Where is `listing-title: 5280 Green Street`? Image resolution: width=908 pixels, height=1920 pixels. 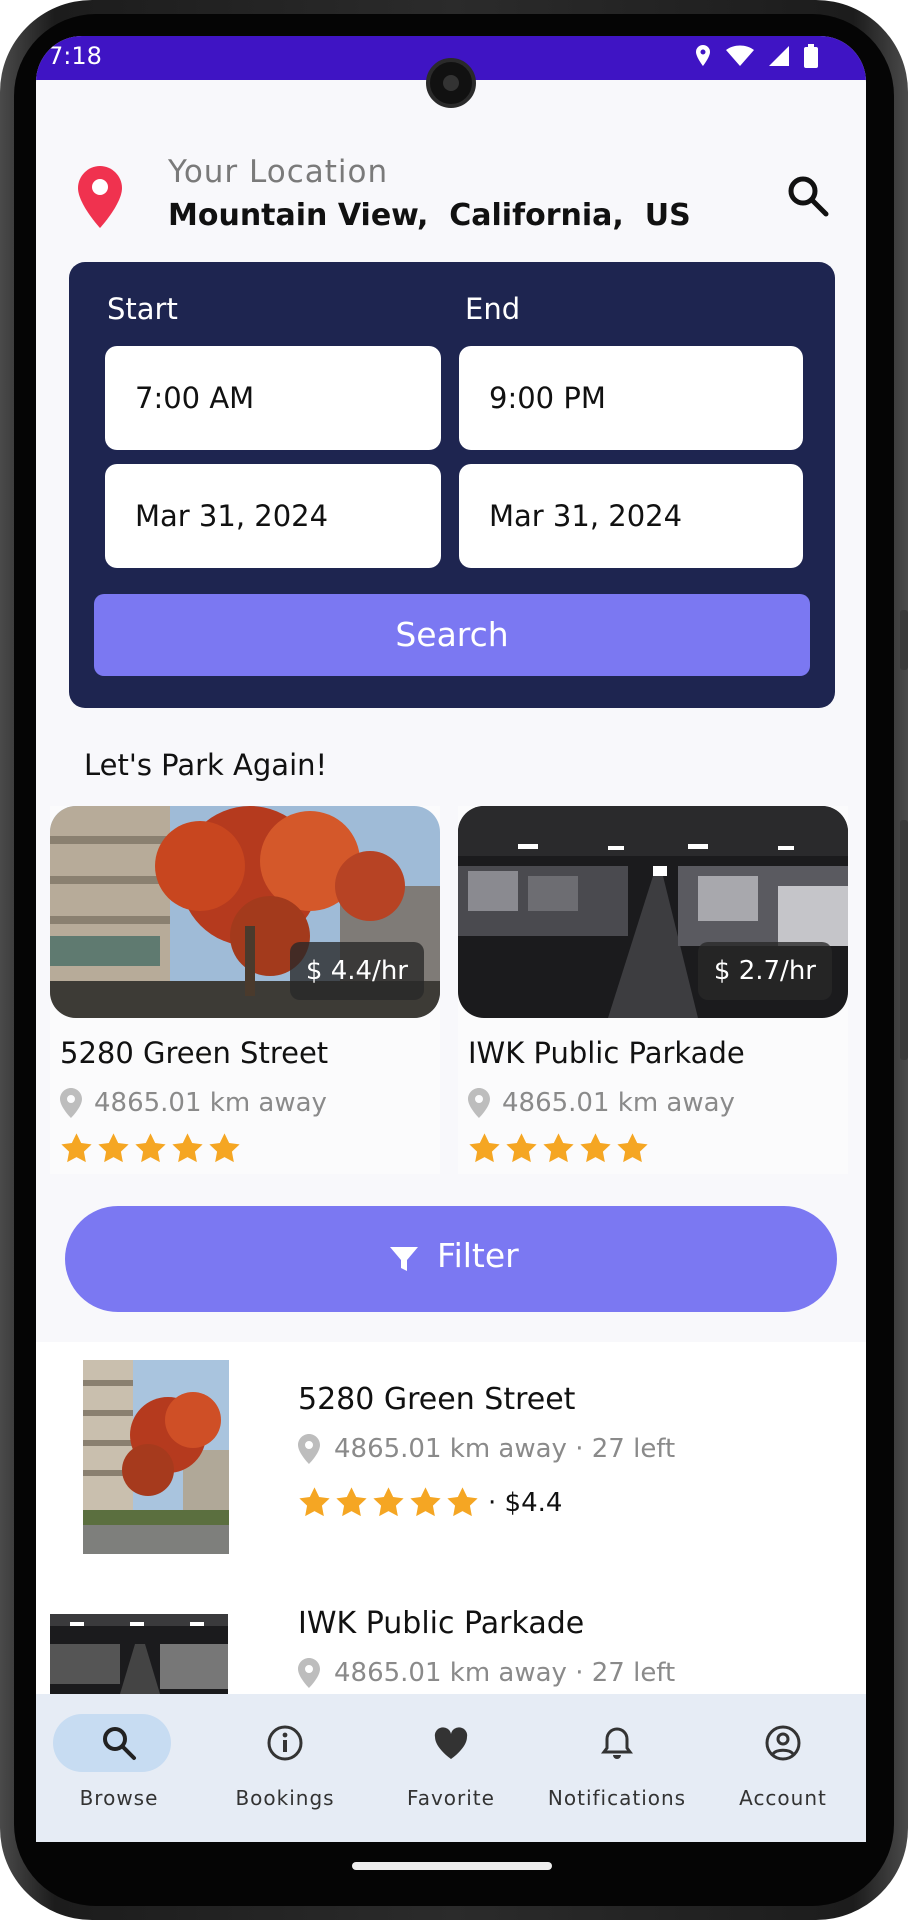
listing-title: 5280 Green Street is located at coordinates (437, 1399).